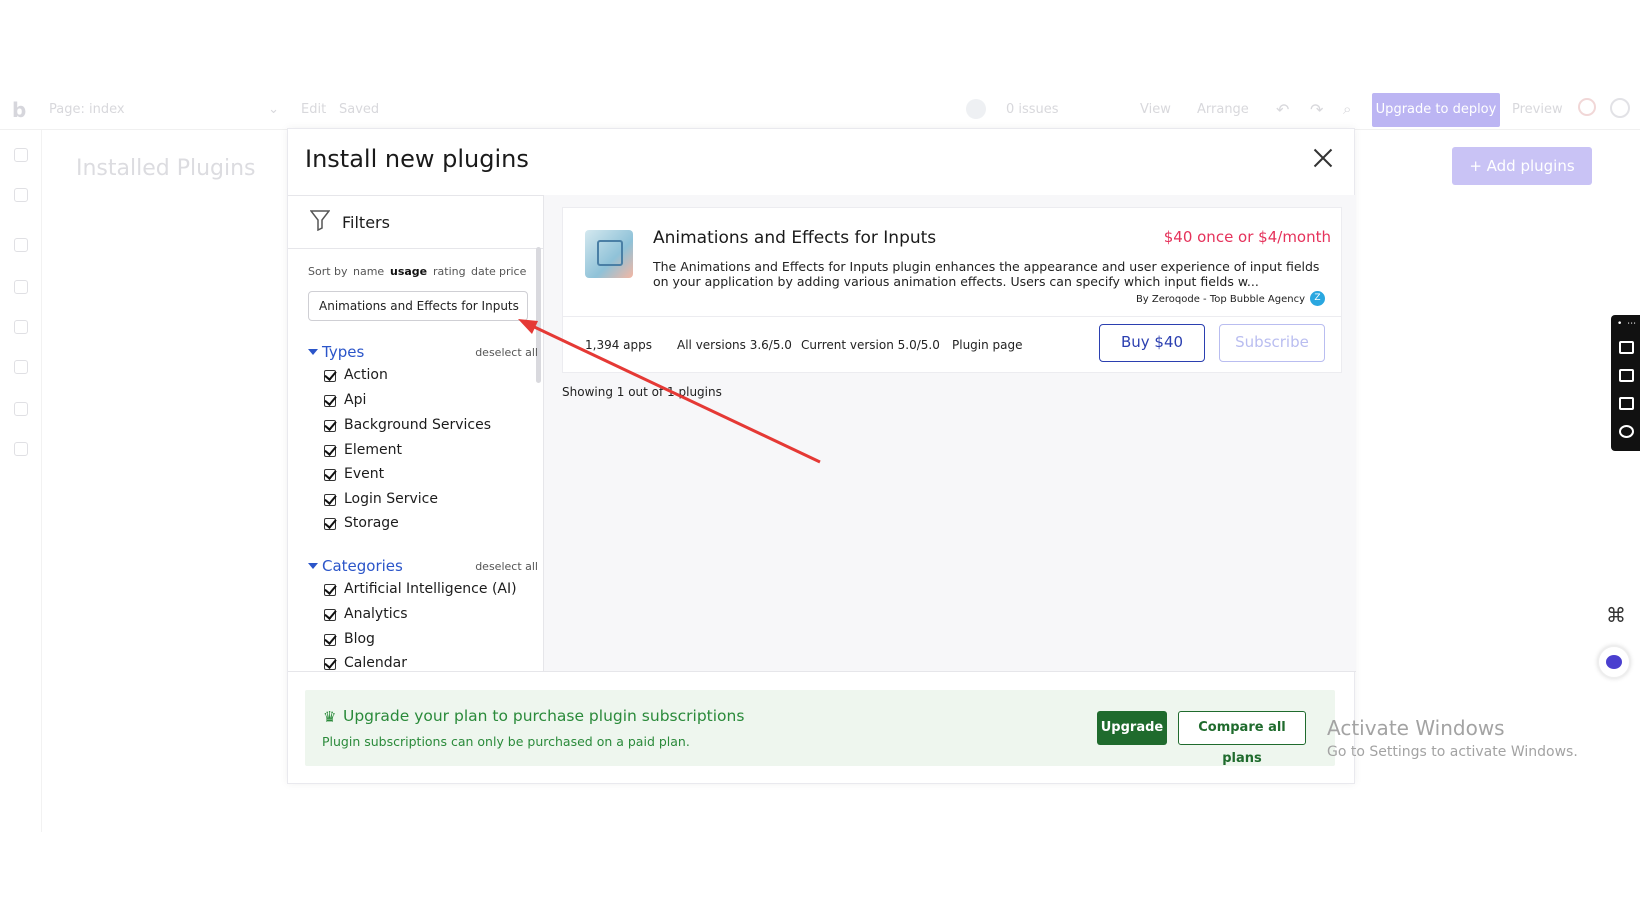 The height and width of the screenshot is (924, 1640). Describe the element at coordinates (1282, 109) in the screenshot. I see `undo-icon: ↶` at that location.